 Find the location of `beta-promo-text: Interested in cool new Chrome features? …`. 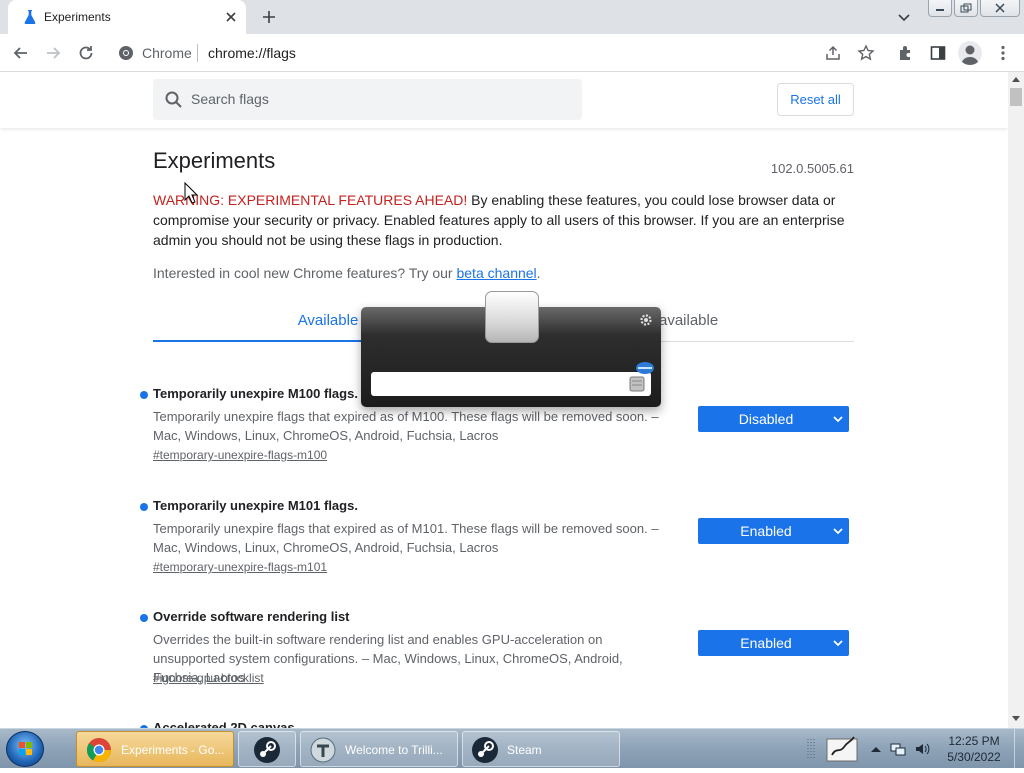

beta-promo-text: Interested in cool new Chrome features? … is located at coordinates (305, 273).